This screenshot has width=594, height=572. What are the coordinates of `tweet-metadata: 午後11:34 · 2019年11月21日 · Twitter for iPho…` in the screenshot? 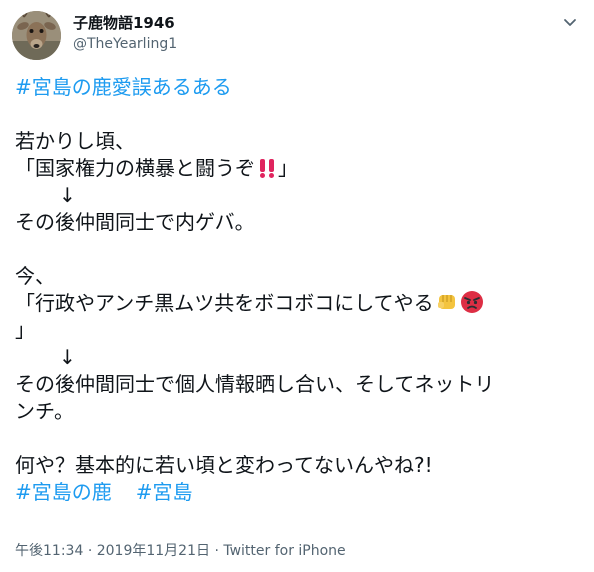 It's located at (180, 550).